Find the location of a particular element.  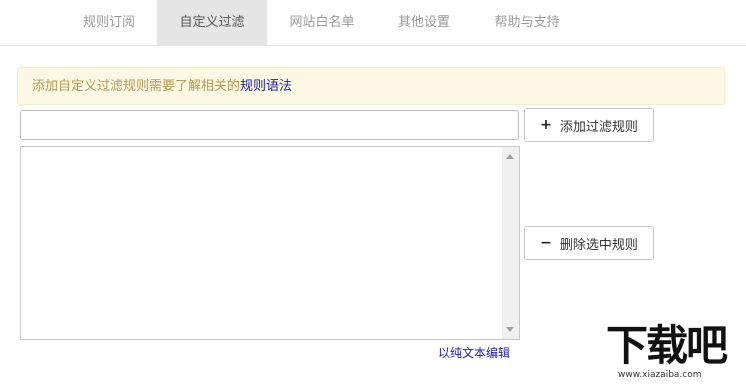

rule-syntax-link: 规则语法 is located at coordinates (266, 86).